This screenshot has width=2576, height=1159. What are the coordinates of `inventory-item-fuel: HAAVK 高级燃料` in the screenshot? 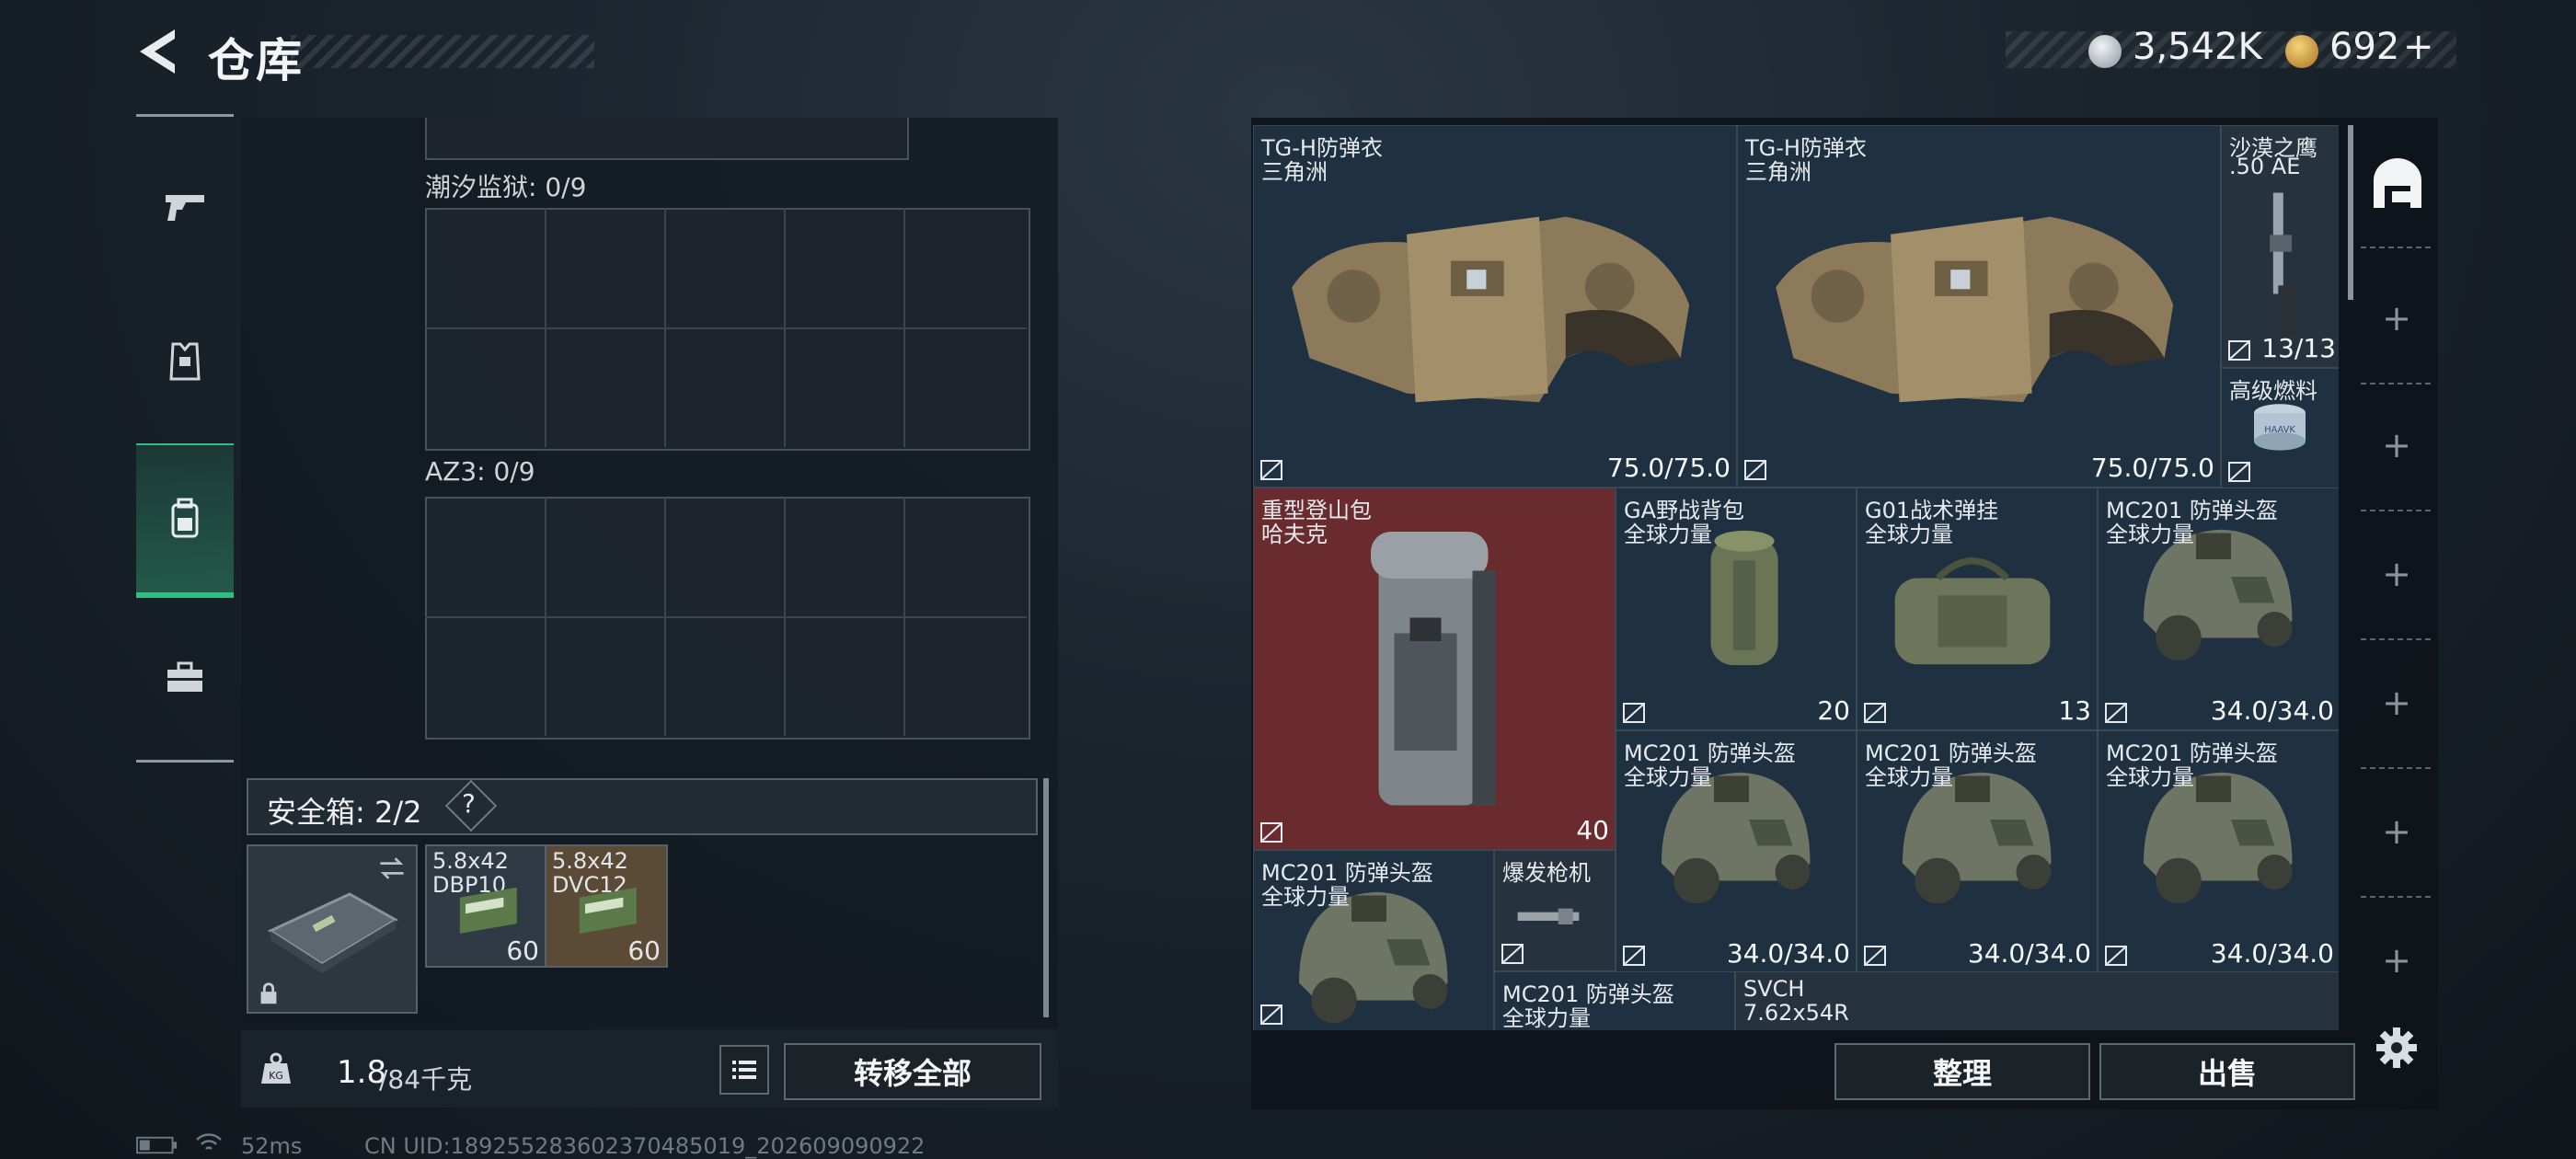 It's located at (2280, 428).